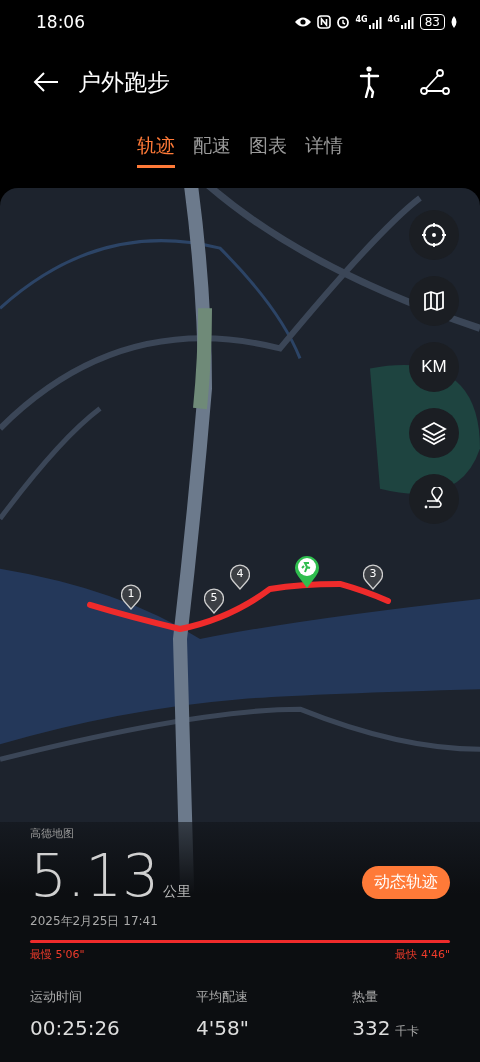  Describe the element at coordinates (95, 876) in the screenshot. I see `distance-value: 5.13` at that location.